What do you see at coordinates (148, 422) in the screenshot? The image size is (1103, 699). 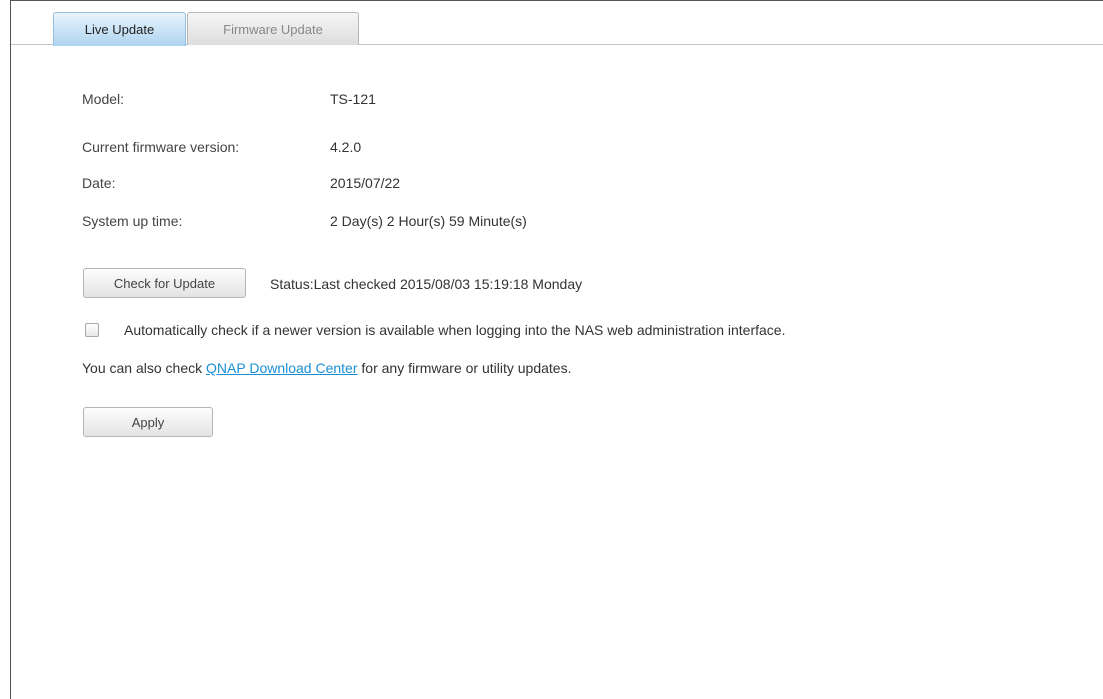 I see `apply-button: Apply` at bounding box center [148, 422].